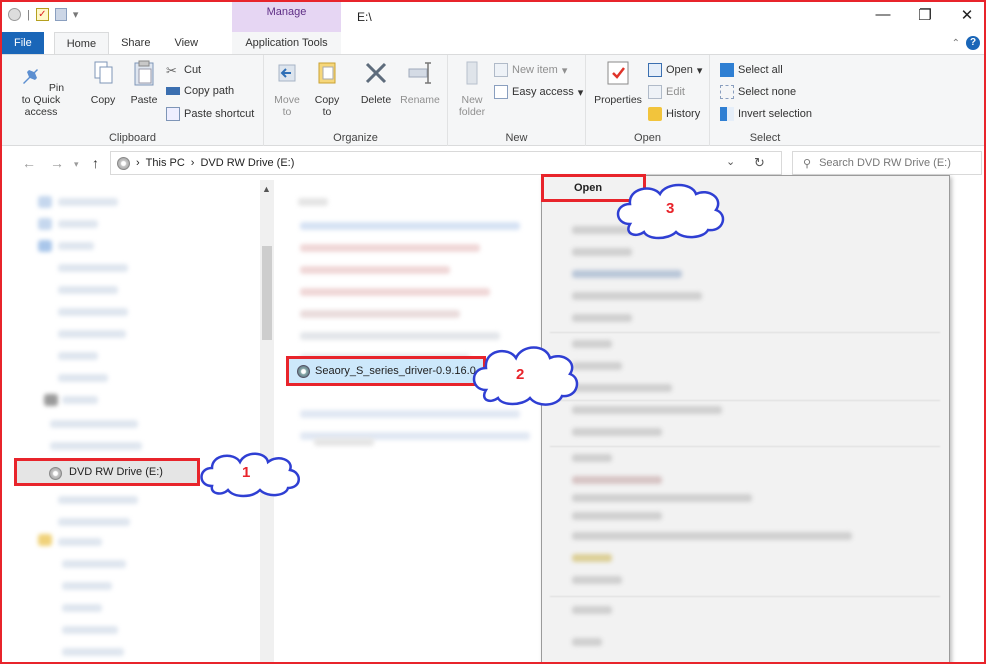 Image resolution: width=986 pixels, height=664 pixels. What do you see at coordinates (23, 43) in the screenshot?
I see `tab-file: File` at bounding box center [23, 43].